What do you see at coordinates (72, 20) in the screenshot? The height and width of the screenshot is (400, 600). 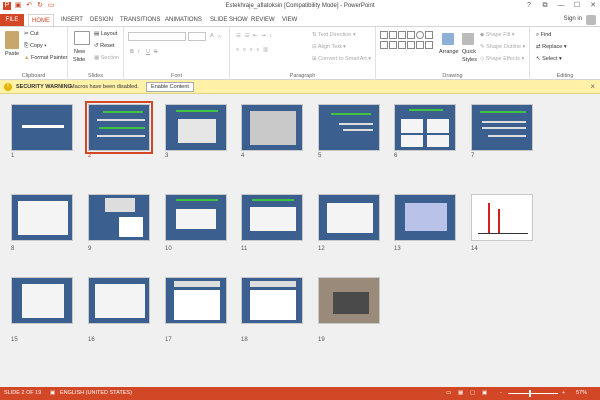 I see `tab-insert: INSERT` at bounding box center [72, 20].